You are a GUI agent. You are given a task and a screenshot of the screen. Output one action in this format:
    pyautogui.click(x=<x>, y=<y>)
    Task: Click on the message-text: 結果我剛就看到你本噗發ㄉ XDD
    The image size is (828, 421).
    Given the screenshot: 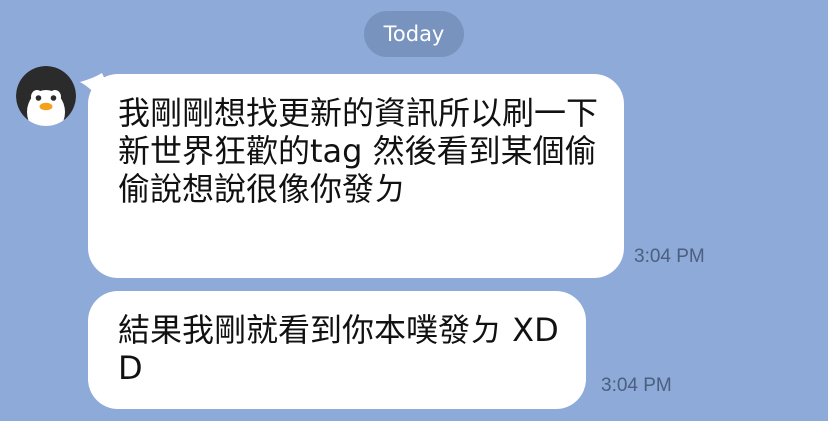 What is the action you would take?
    pyautogui.click(x=338, y=349)
    